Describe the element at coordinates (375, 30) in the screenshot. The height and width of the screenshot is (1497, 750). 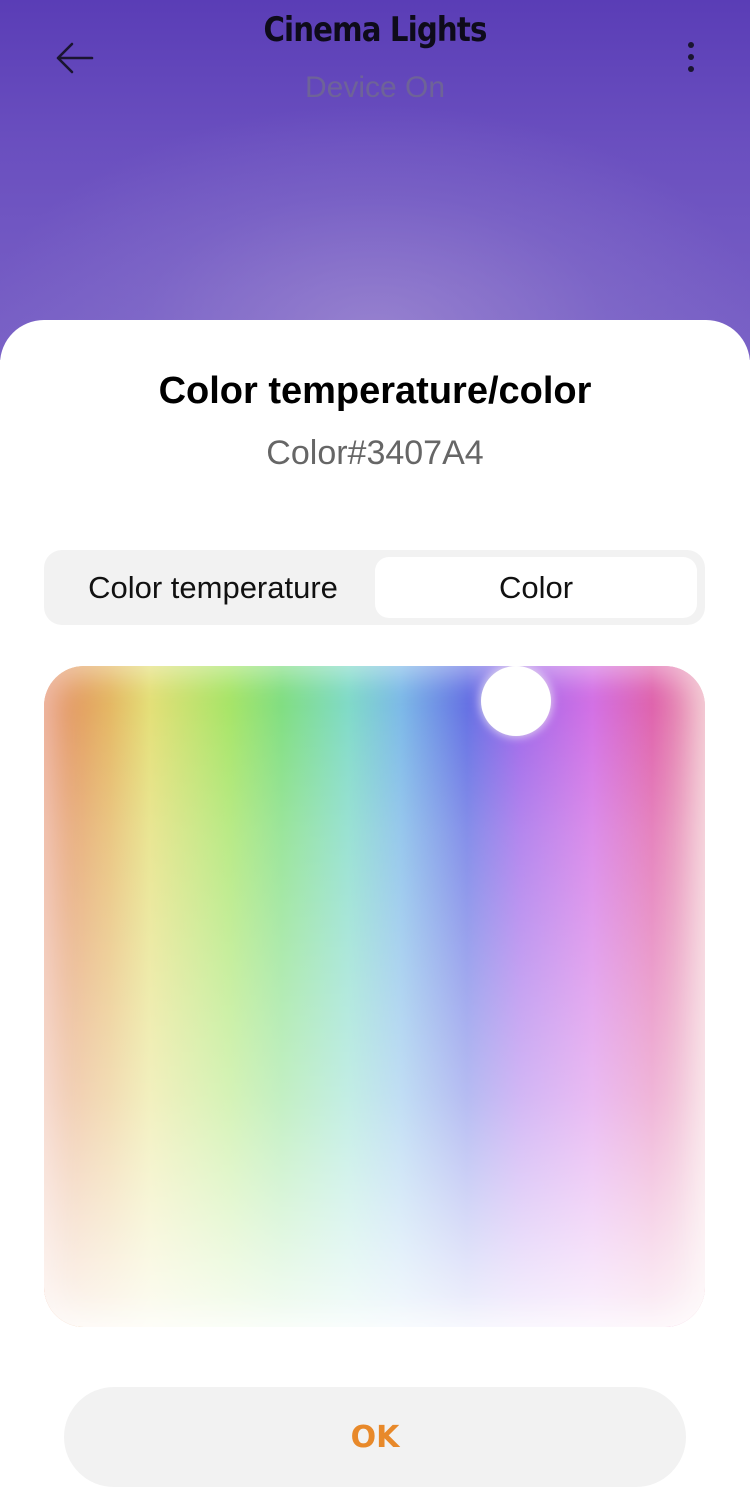
I see `device-title: Cinema Lights` at that location.